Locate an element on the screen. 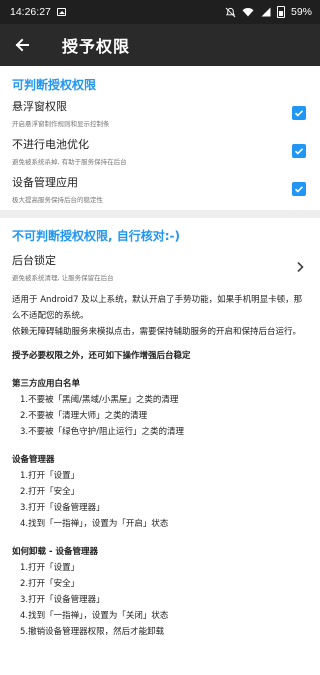 This screenshot has width=320, height=675. list-item: 4.找到「一指禅」，设置为「开启」状态 is located at coordinates (94, 524).